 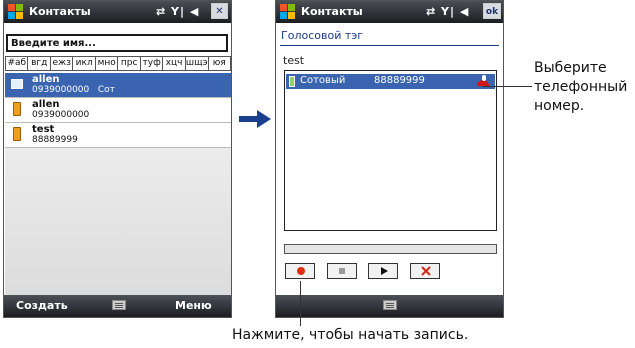 What do you see at coordinates (507, 86) in the screenshot?
I see `callout-line-right` at bounding box center [507, 86].